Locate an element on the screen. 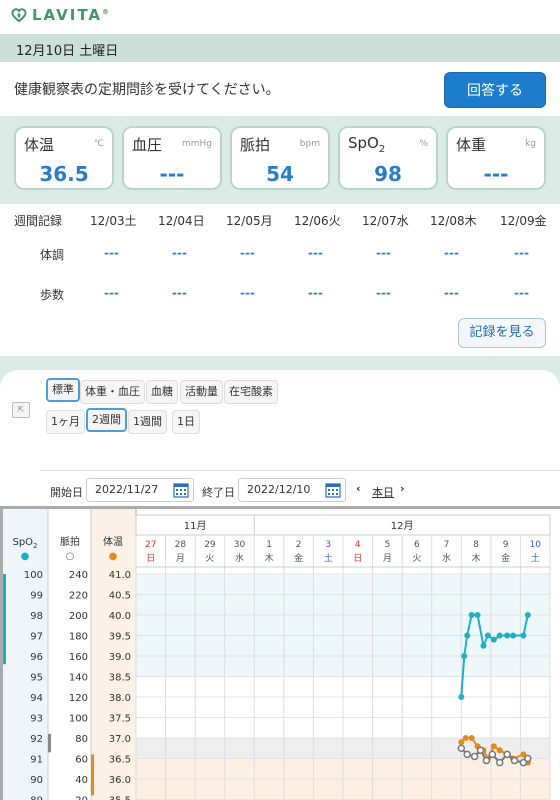  view-records-button: 記録を見る is located at coordinates (502, 333).